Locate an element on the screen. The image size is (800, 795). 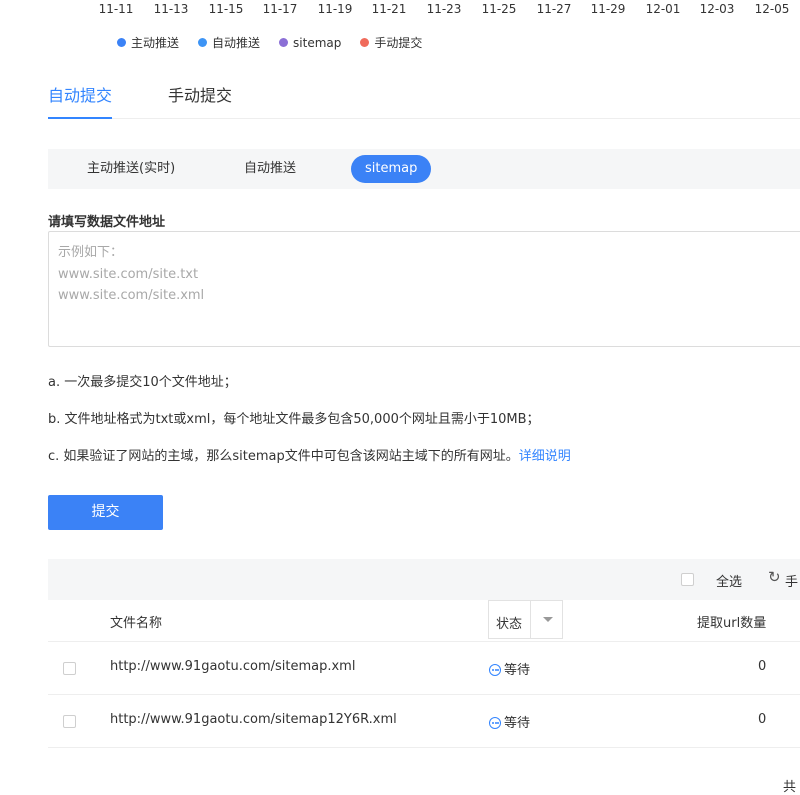
header-filename: 文件名称 is located at coordinates (136, 623).